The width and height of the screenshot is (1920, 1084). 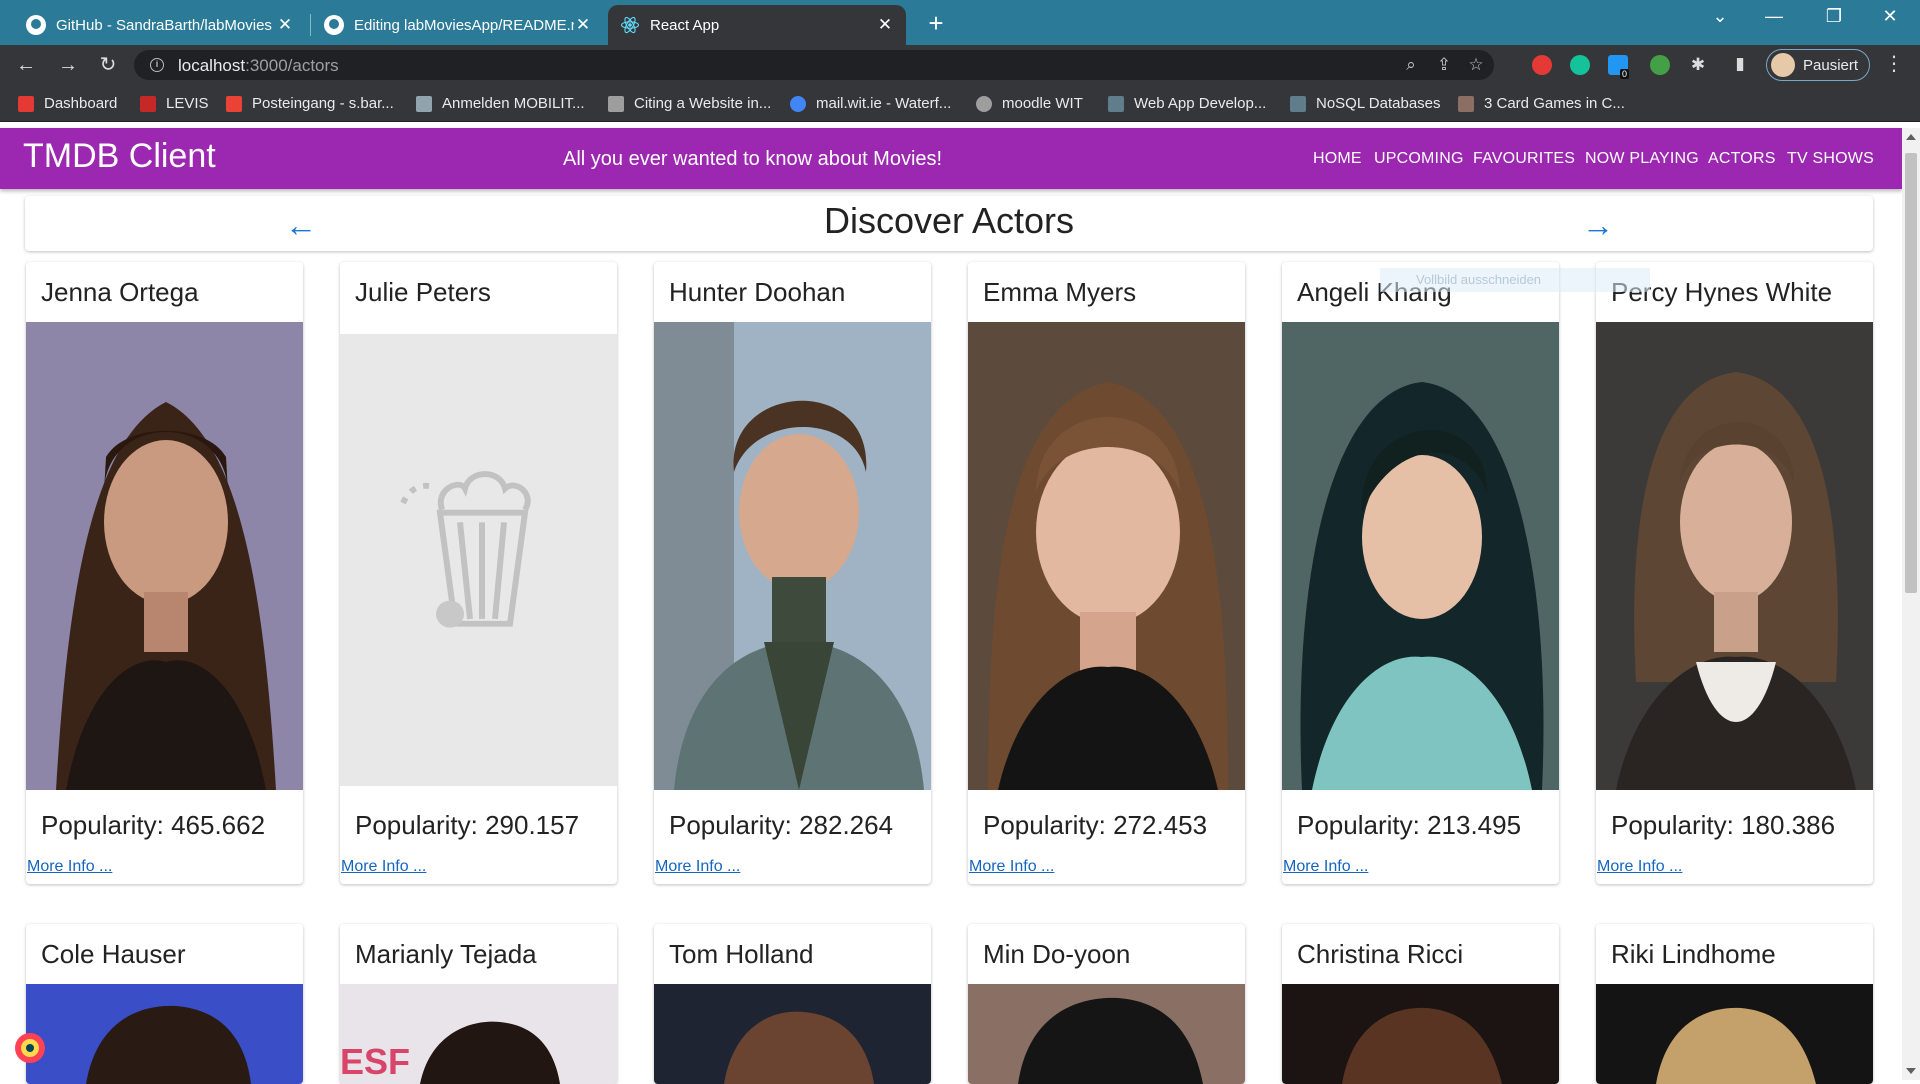 What do you see at coordinates (375, 1061) in the screenshot?
I see `svg-text: ESF` at bounding box center [375, 1061].